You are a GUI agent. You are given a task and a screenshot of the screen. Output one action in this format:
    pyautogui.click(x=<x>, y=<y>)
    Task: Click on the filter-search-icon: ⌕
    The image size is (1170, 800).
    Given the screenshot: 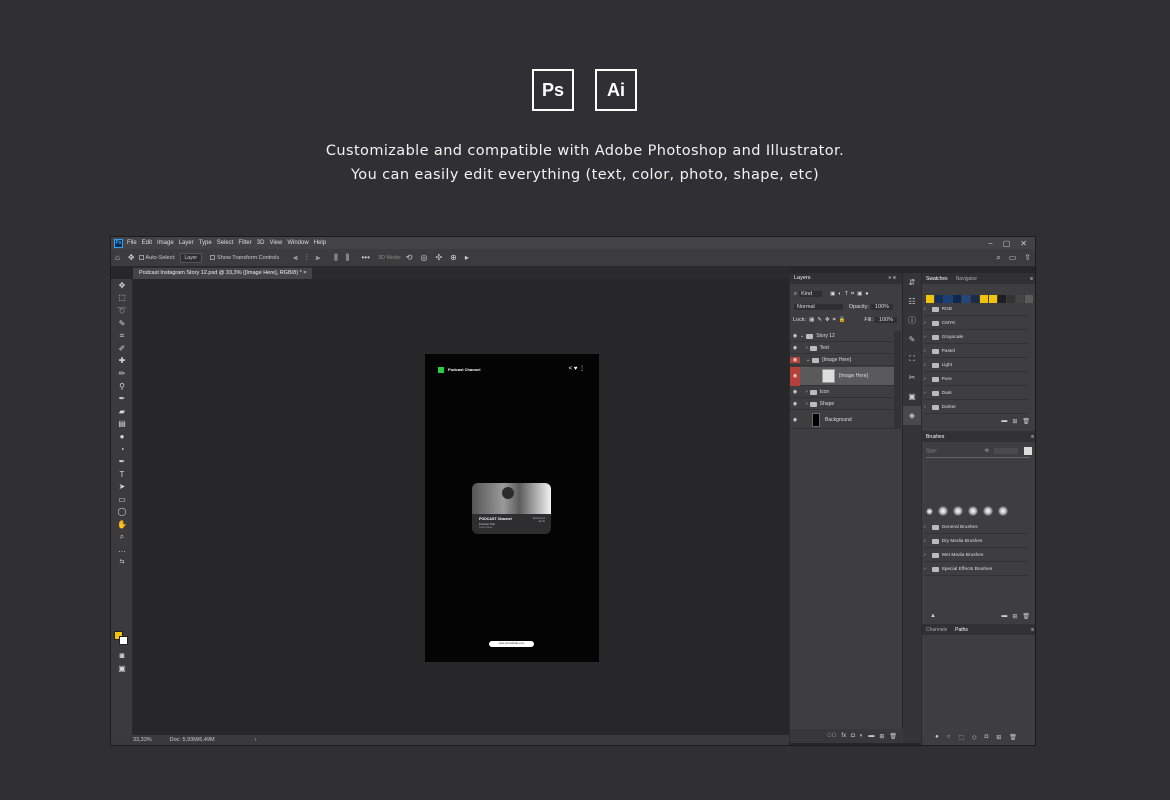 What is the action you would take?
    pyautogui.click(x=795, y=294)
    